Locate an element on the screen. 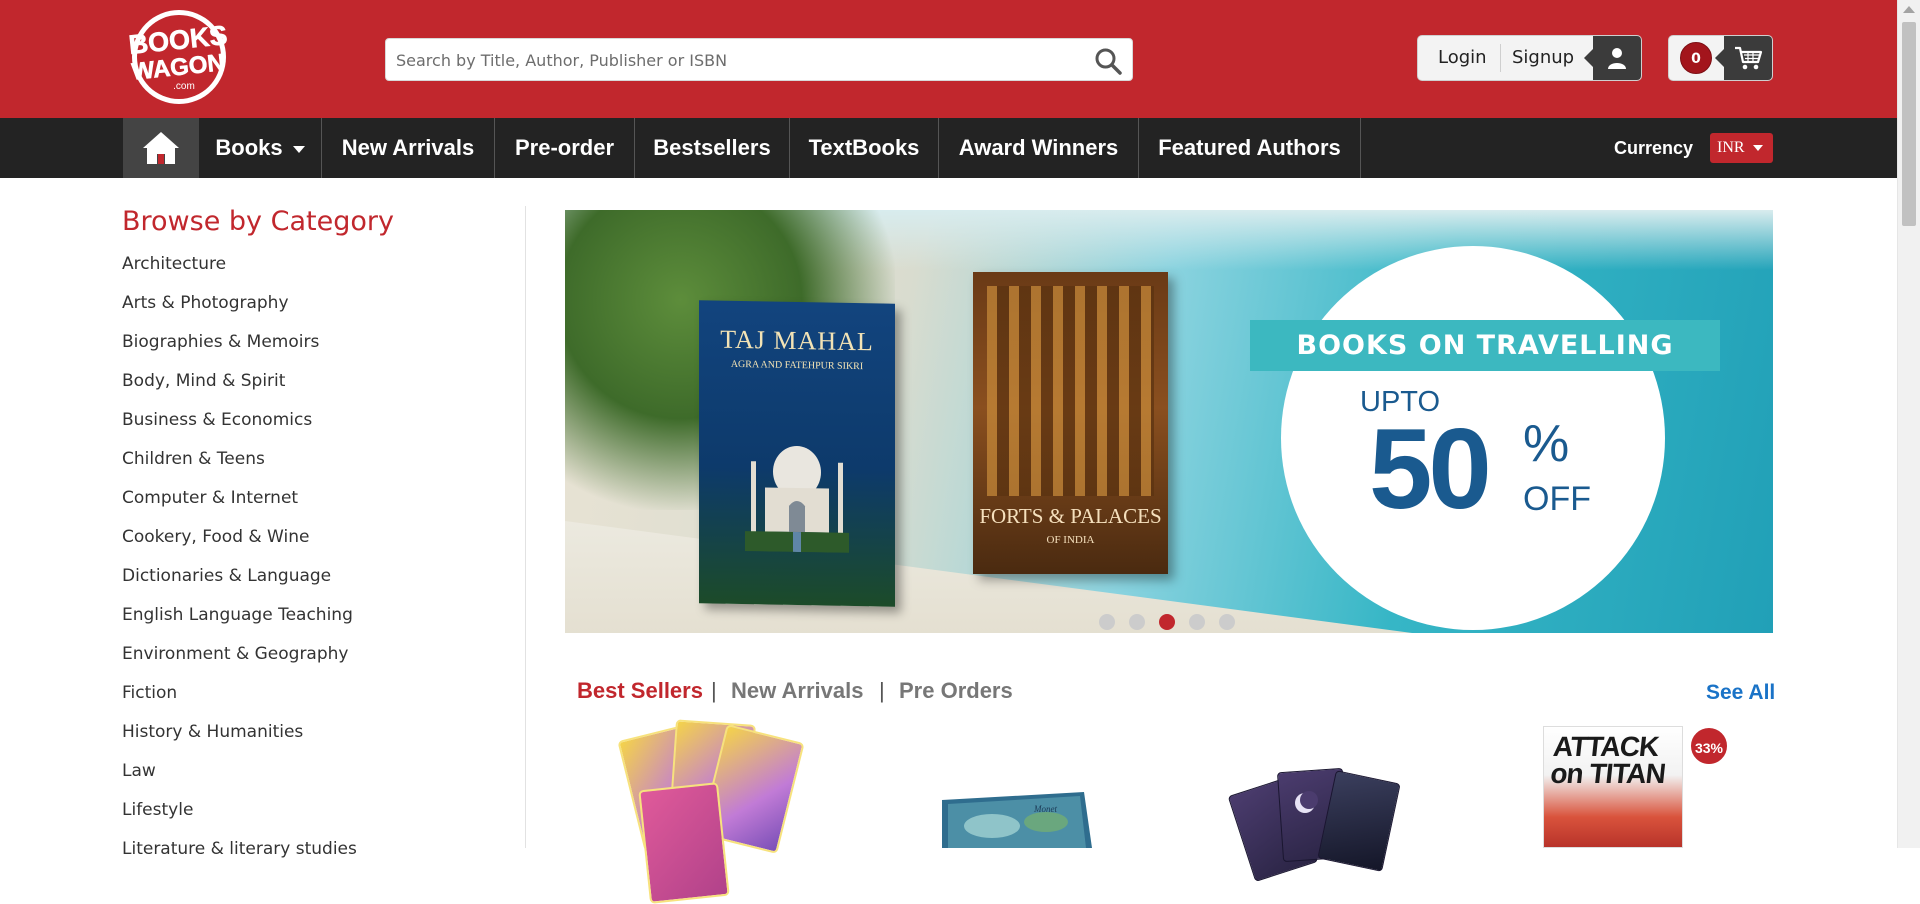 This screenshot has width=1920, height=904. book-cover-forts-palaces: FORTS & PALACES OF INDIA is located at coordinates (1070, 423).